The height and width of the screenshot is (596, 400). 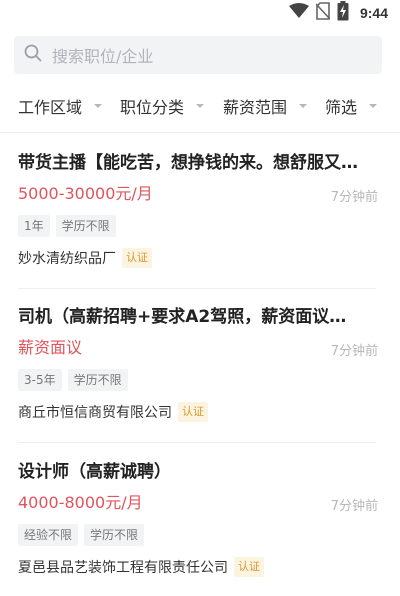 What do you see at coordinates (34, 226) in the screenshot?
I see `tag-experience: 1年` at bounding box center [34, 226].